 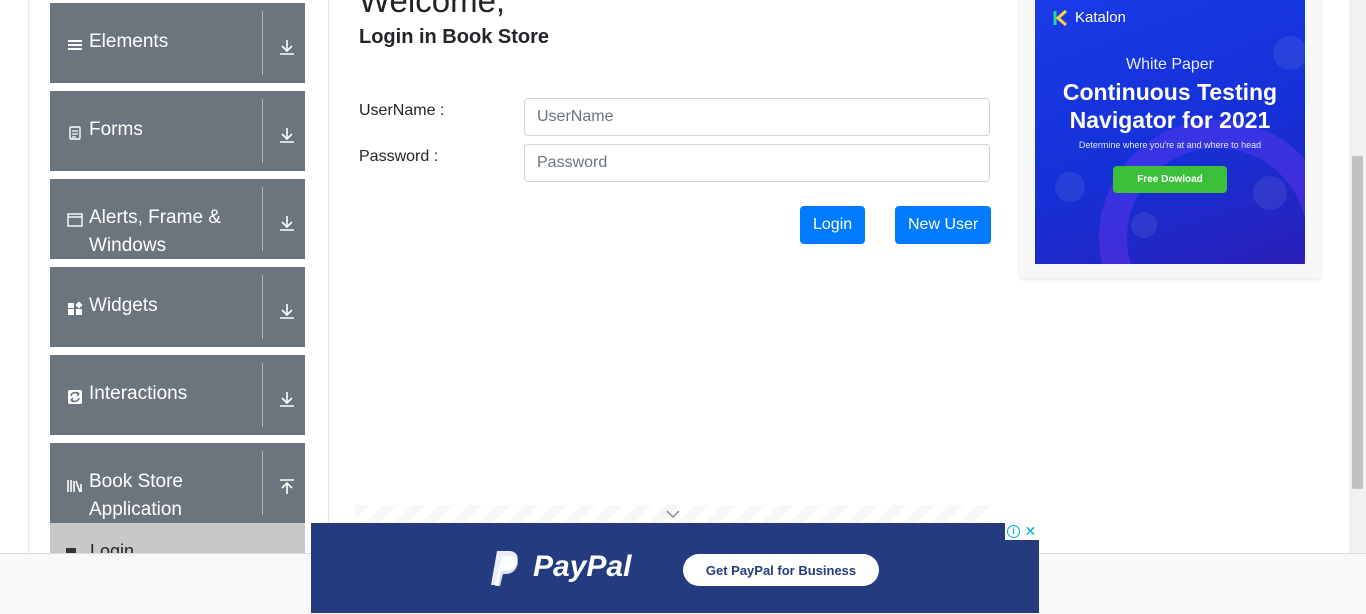 What do you see at coordinates (287, 487) in the screenshot?
I see `collapse-arrow-icon` at bounding box center [287, 487].